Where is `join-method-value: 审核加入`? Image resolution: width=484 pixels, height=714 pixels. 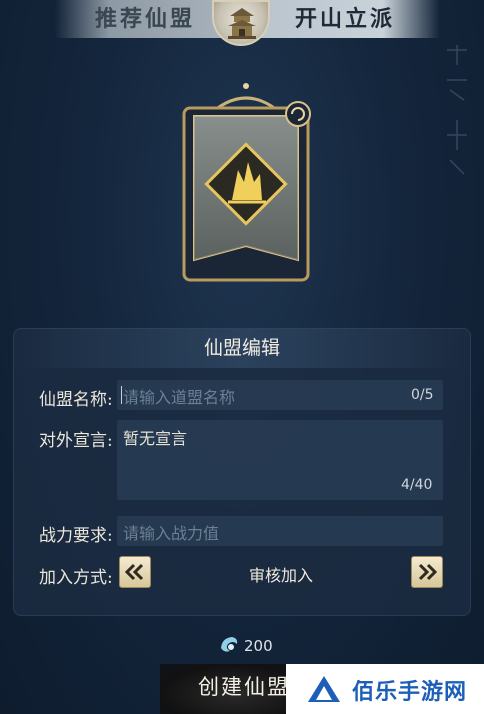 join-method-value: 审核加入 is located at coordinates (281, 575).